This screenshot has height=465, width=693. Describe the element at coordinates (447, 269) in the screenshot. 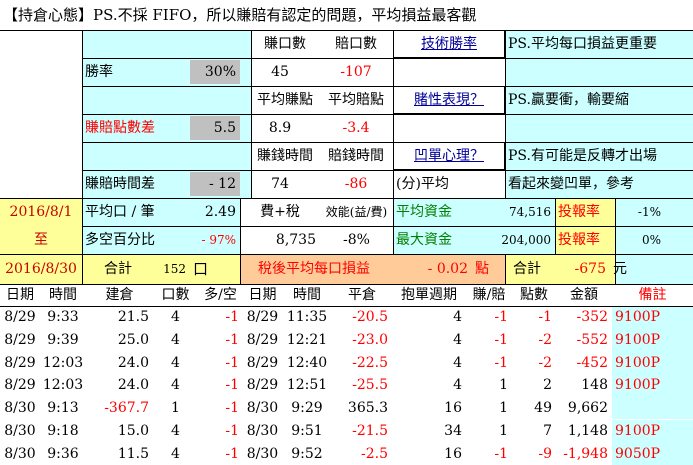

I see `after-tax-value: - 0.02` at that location.